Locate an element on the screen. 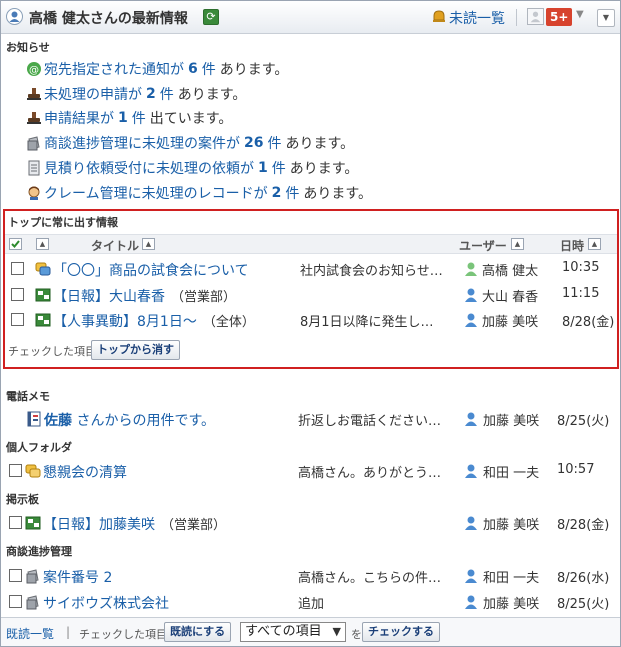 The image size is (621, 647). row-title-text: さんからの用件です。 is located at coordinates (145, 421).